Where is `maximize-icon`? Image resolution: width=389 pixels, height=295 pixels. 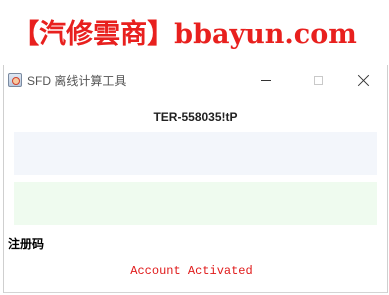
maximize-icon is located at coordinates (318, 80).